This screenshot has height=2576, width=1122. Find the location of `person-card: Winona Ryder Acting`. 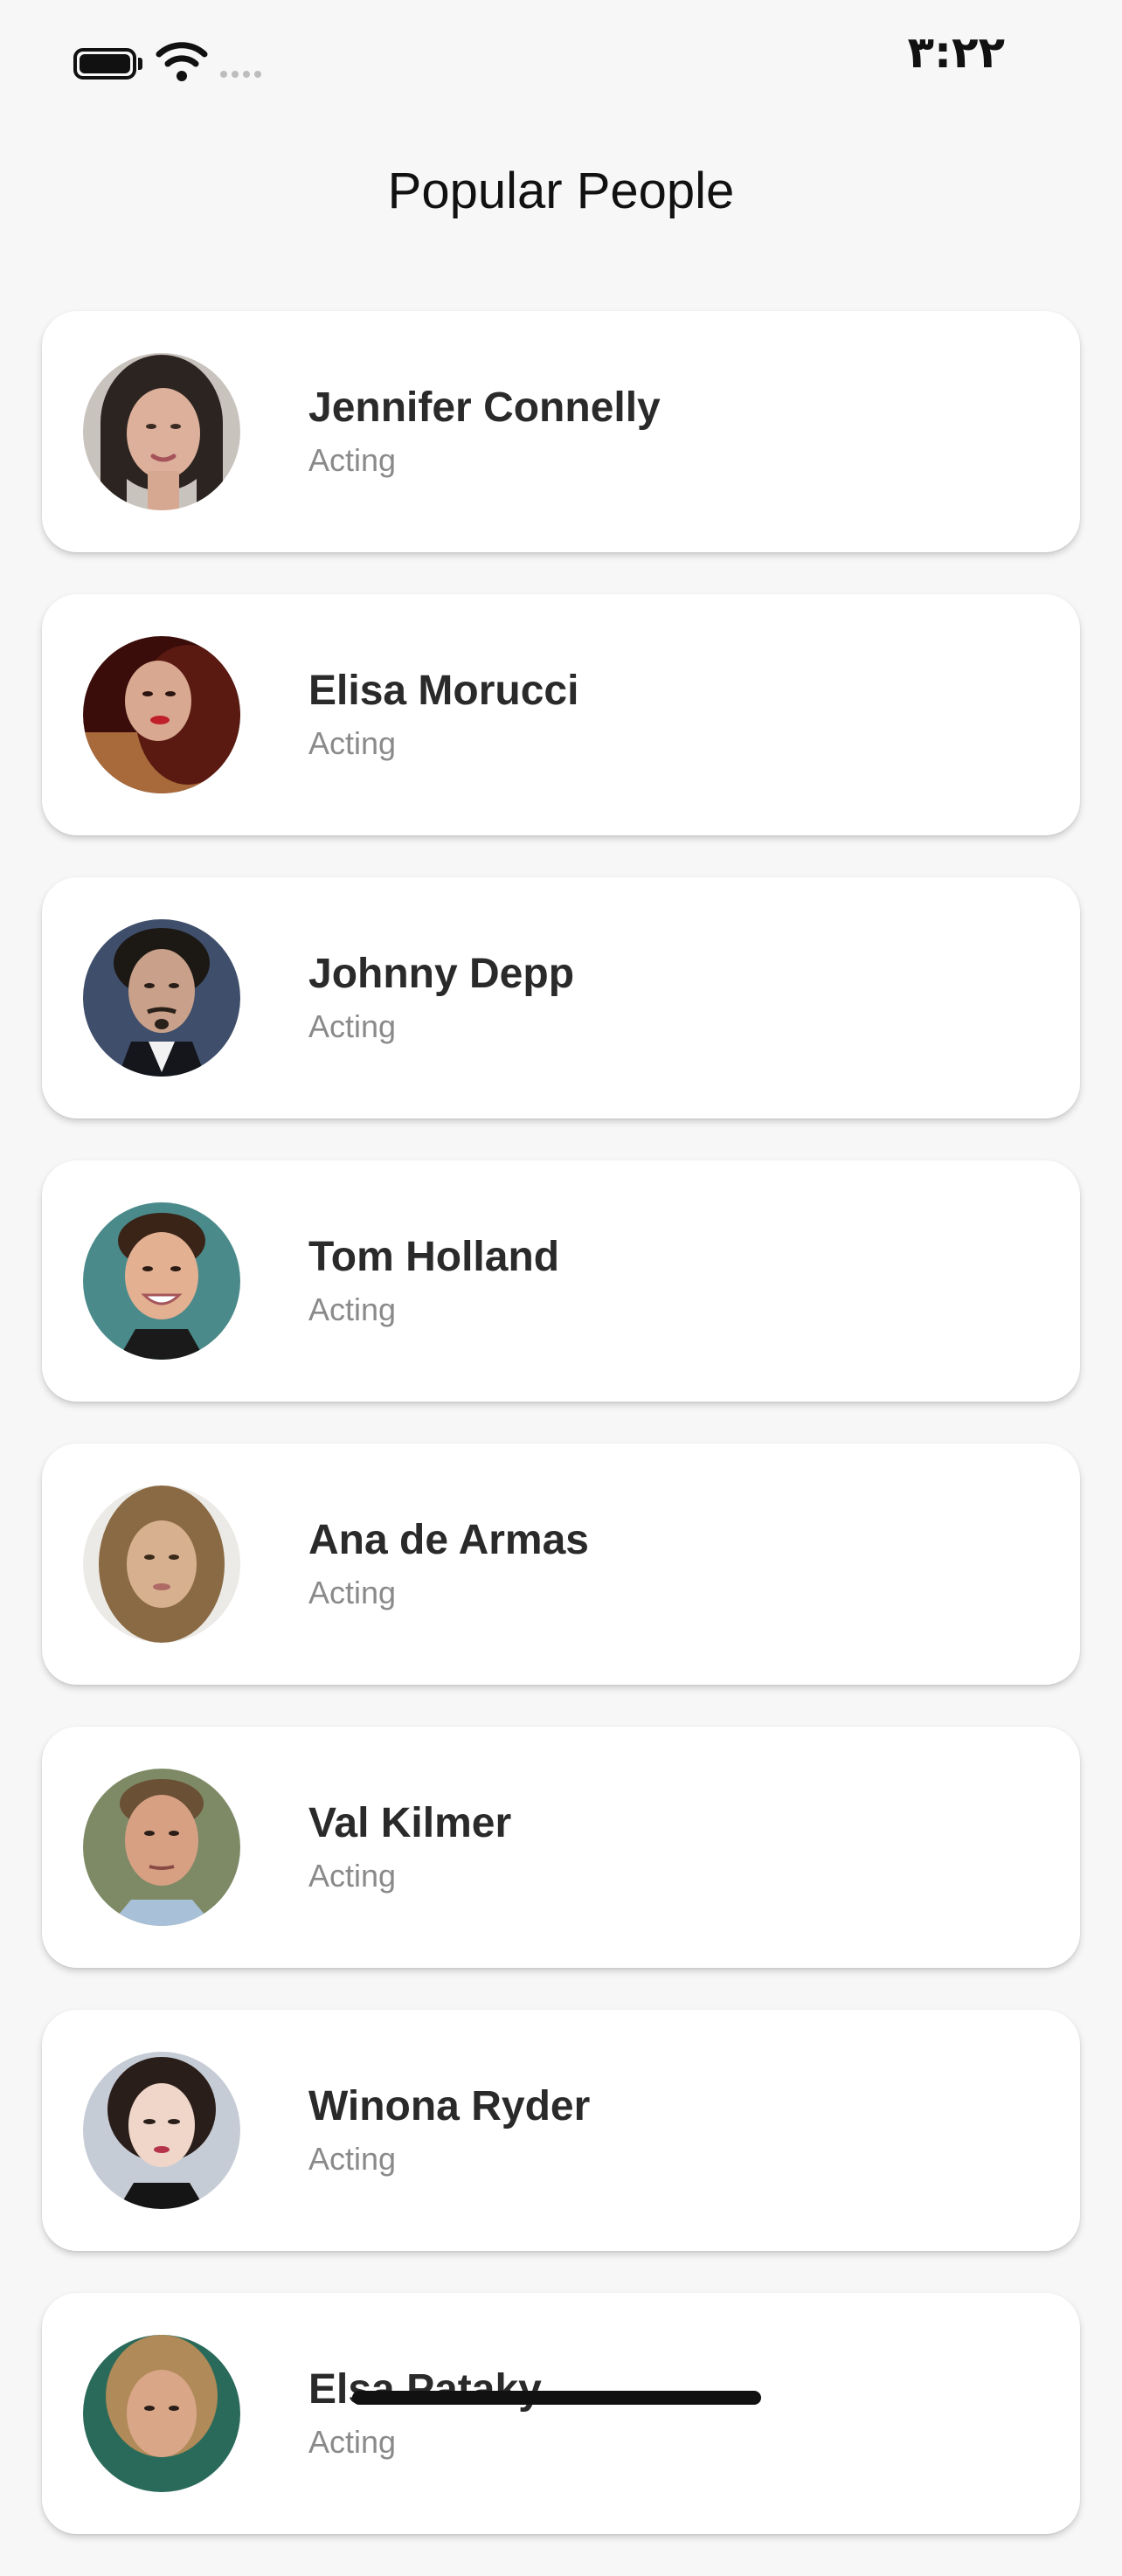

person-card: Winona Ryder Acting is located at coordinates (561, 2130).